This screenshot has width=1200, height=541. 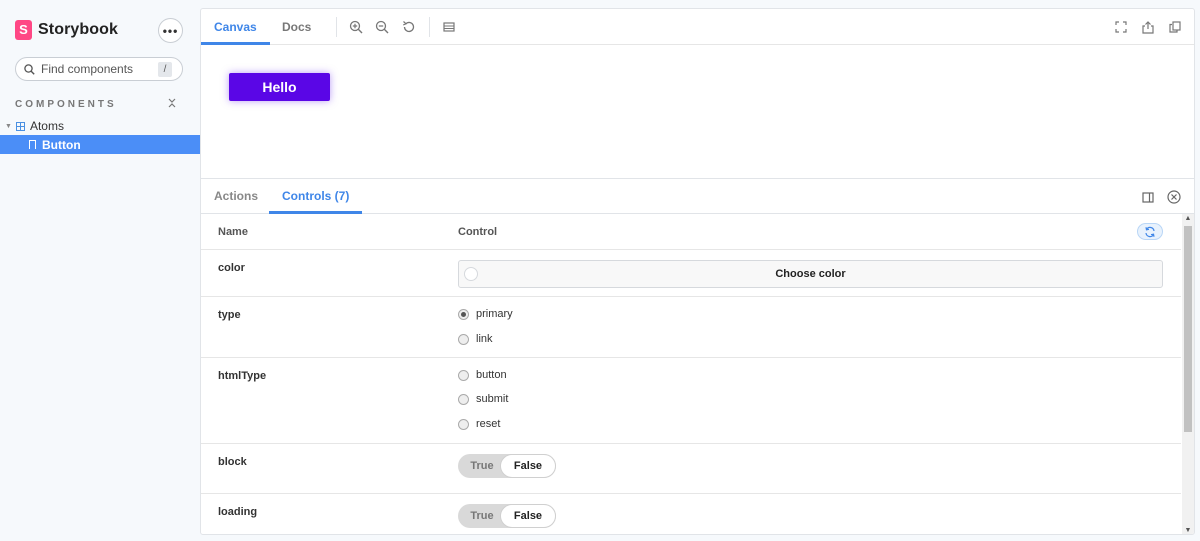 I want to click on radio-label: link, so click(x=484, y=339).